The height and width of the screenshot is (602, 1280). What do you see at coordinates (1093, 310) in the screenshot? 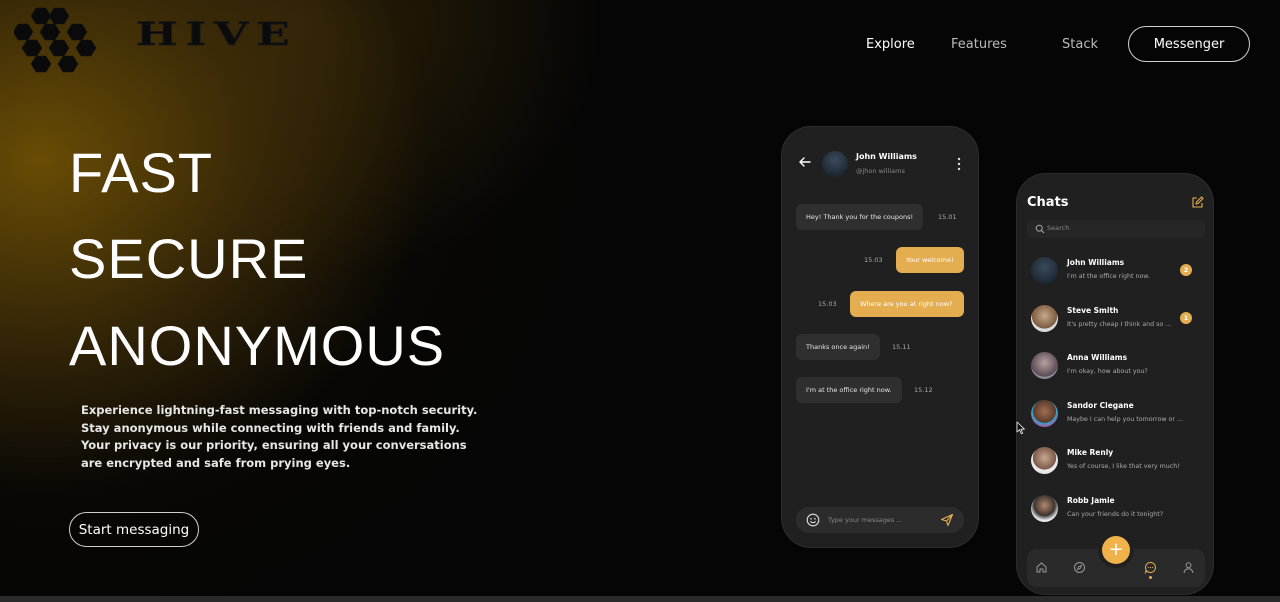
I see `chat-name: Steve Smith` at bounding box center [1093, 310].